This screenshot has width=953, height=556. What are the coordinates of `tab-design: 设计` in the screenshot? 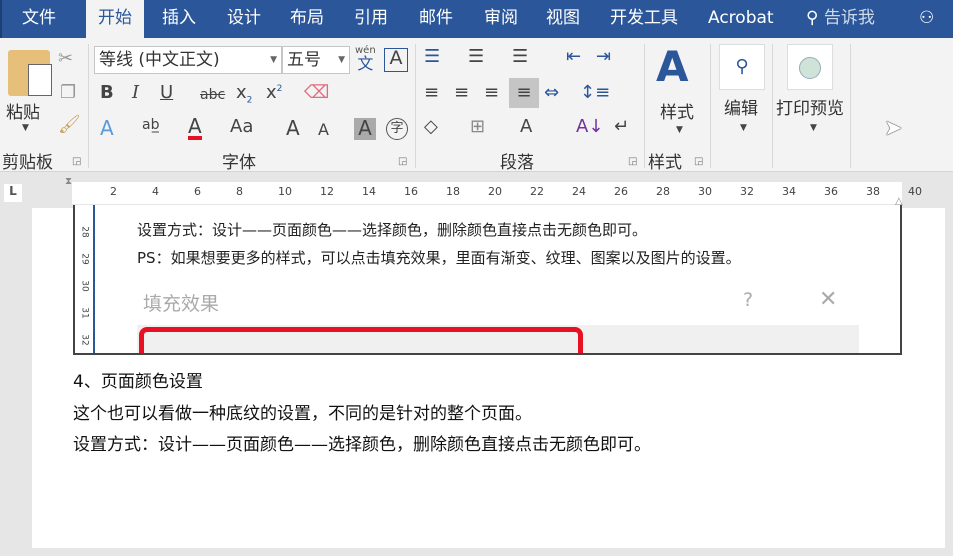 It's located at (244, 19).